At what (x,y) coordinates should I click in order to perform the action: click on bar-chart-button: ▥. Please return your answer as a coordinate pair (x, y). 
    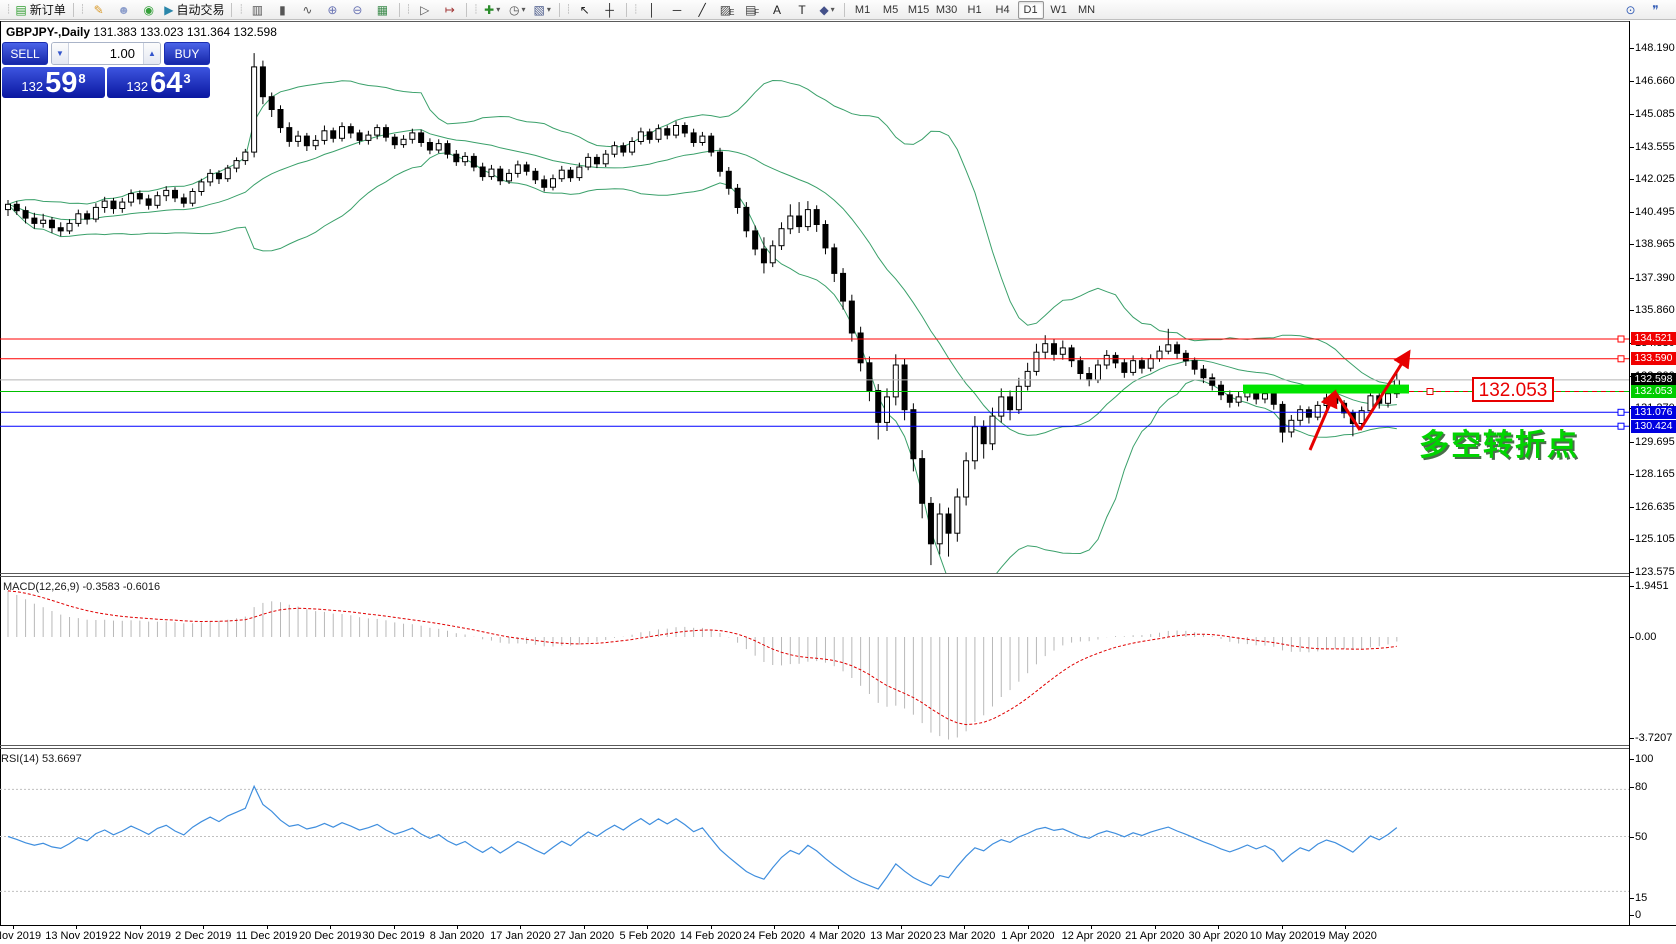
    Looking at the image, I should click on (257, 10).